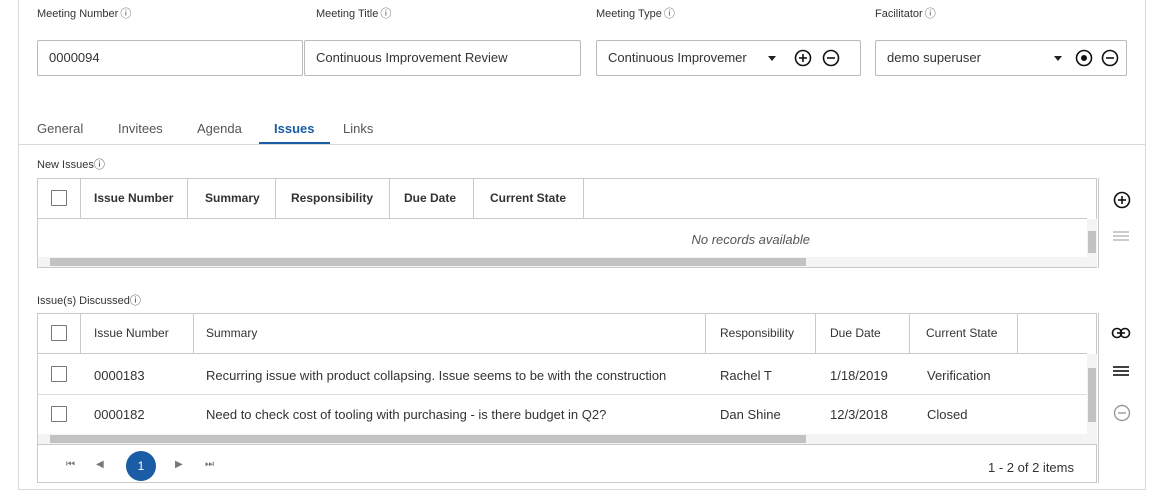 The image size is (1160, 498). Describe the element at coordinates (119, 375) in the screenshot. I see `cell-issue-number: 0000183` at that location.